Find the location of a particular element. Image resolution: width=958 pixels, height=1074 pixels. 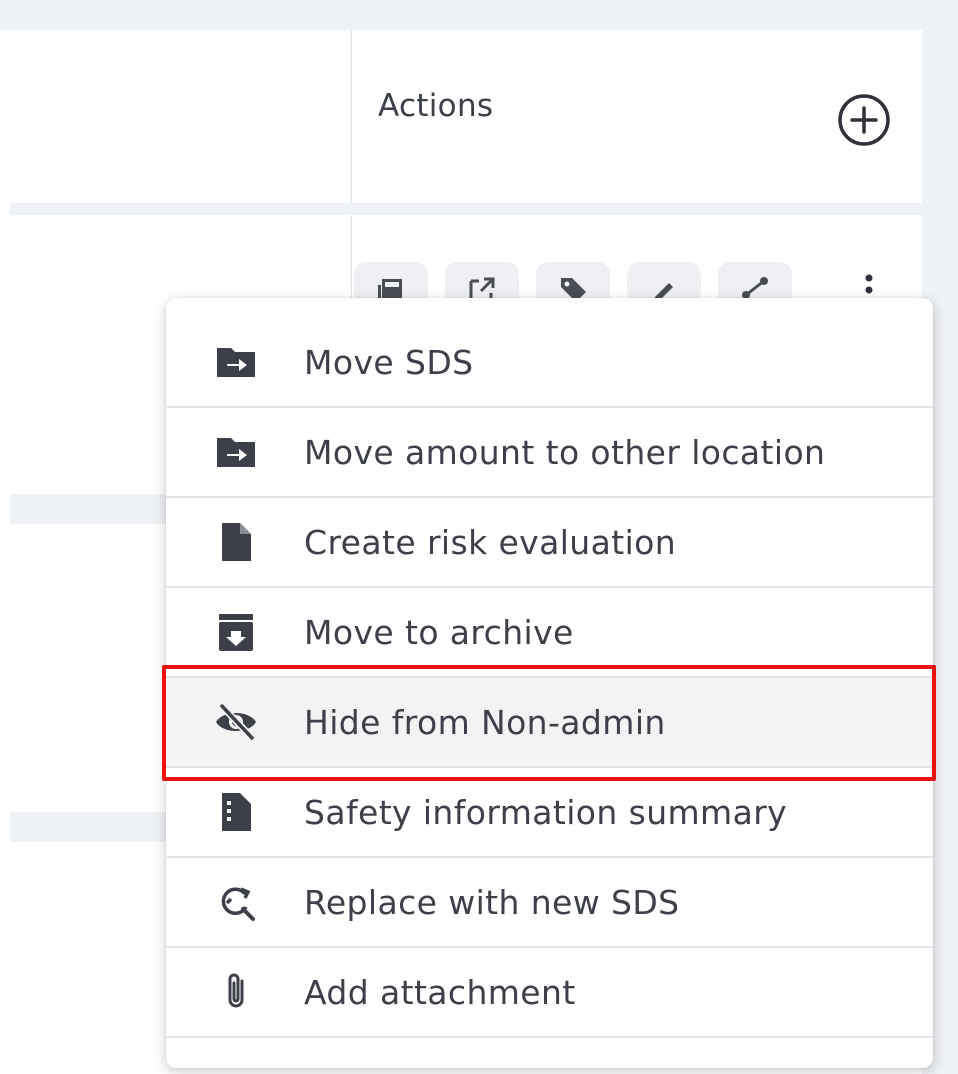

menu-item-move-to-archive: Move to archive is located at coordinates (549, 633).